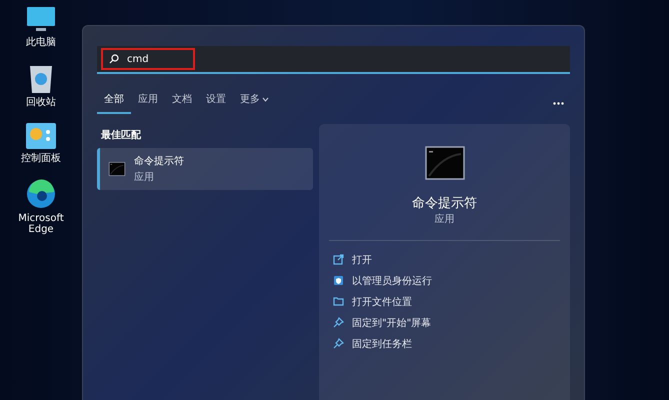 The width and height of the screenshot is (669, 400). What do you see at coordinates (148, 101) in the screenshot?
I see `filter-tab: 应用` at bounding box center [148, 101].